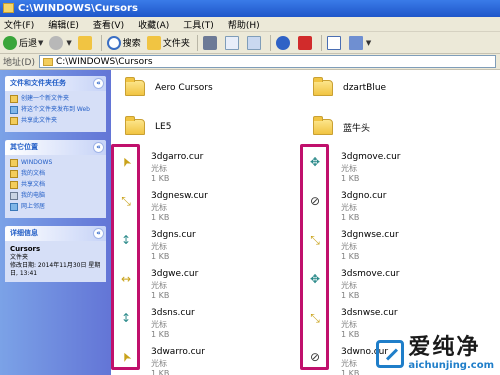 Image resolution: width=500 pixels, height=375 pixels. I want to click on file-tasks-header: 文件和文件夹任务 «, so click(55, 83).